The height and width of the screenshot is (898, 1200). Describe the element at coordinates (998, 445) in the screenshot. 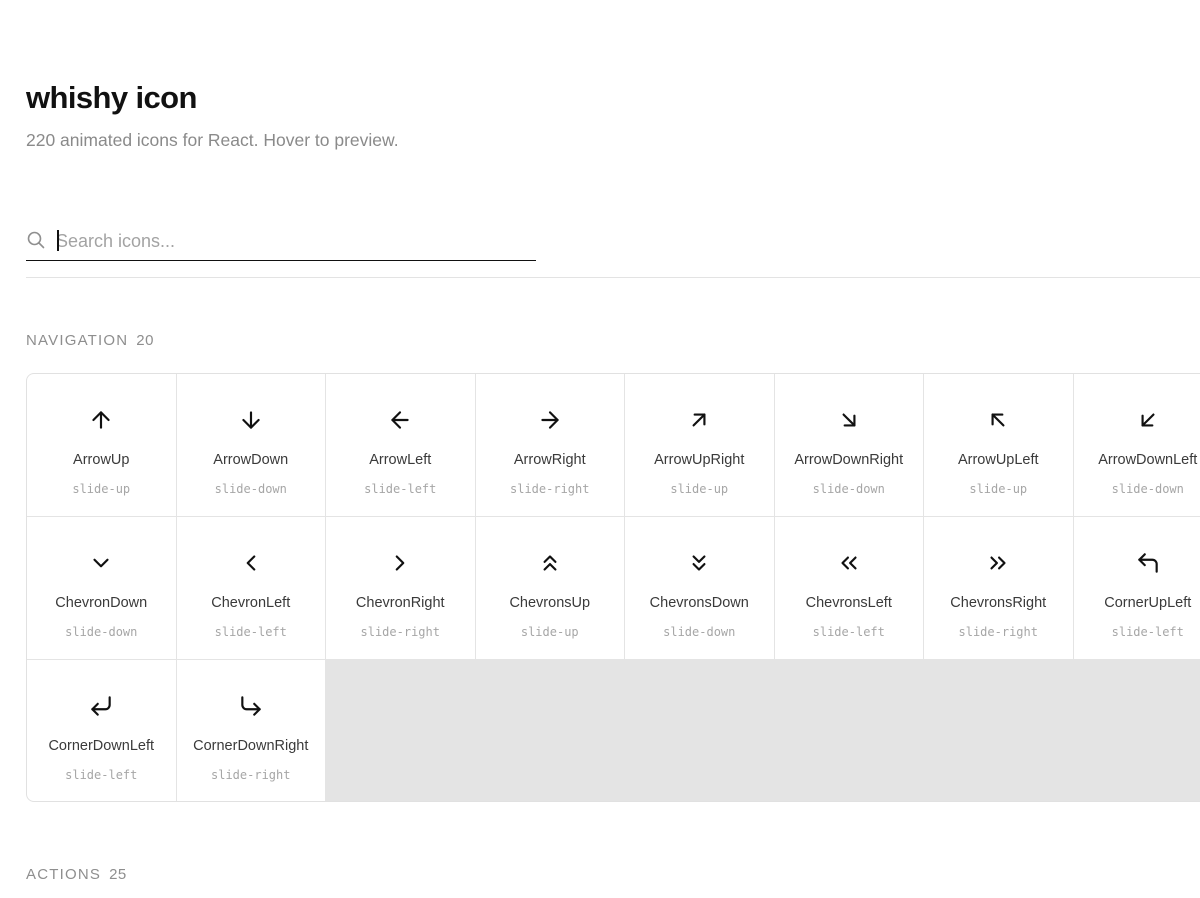

I see `icon-card-arrow-up-left: ArrowUpLeft slide-up` at that location.